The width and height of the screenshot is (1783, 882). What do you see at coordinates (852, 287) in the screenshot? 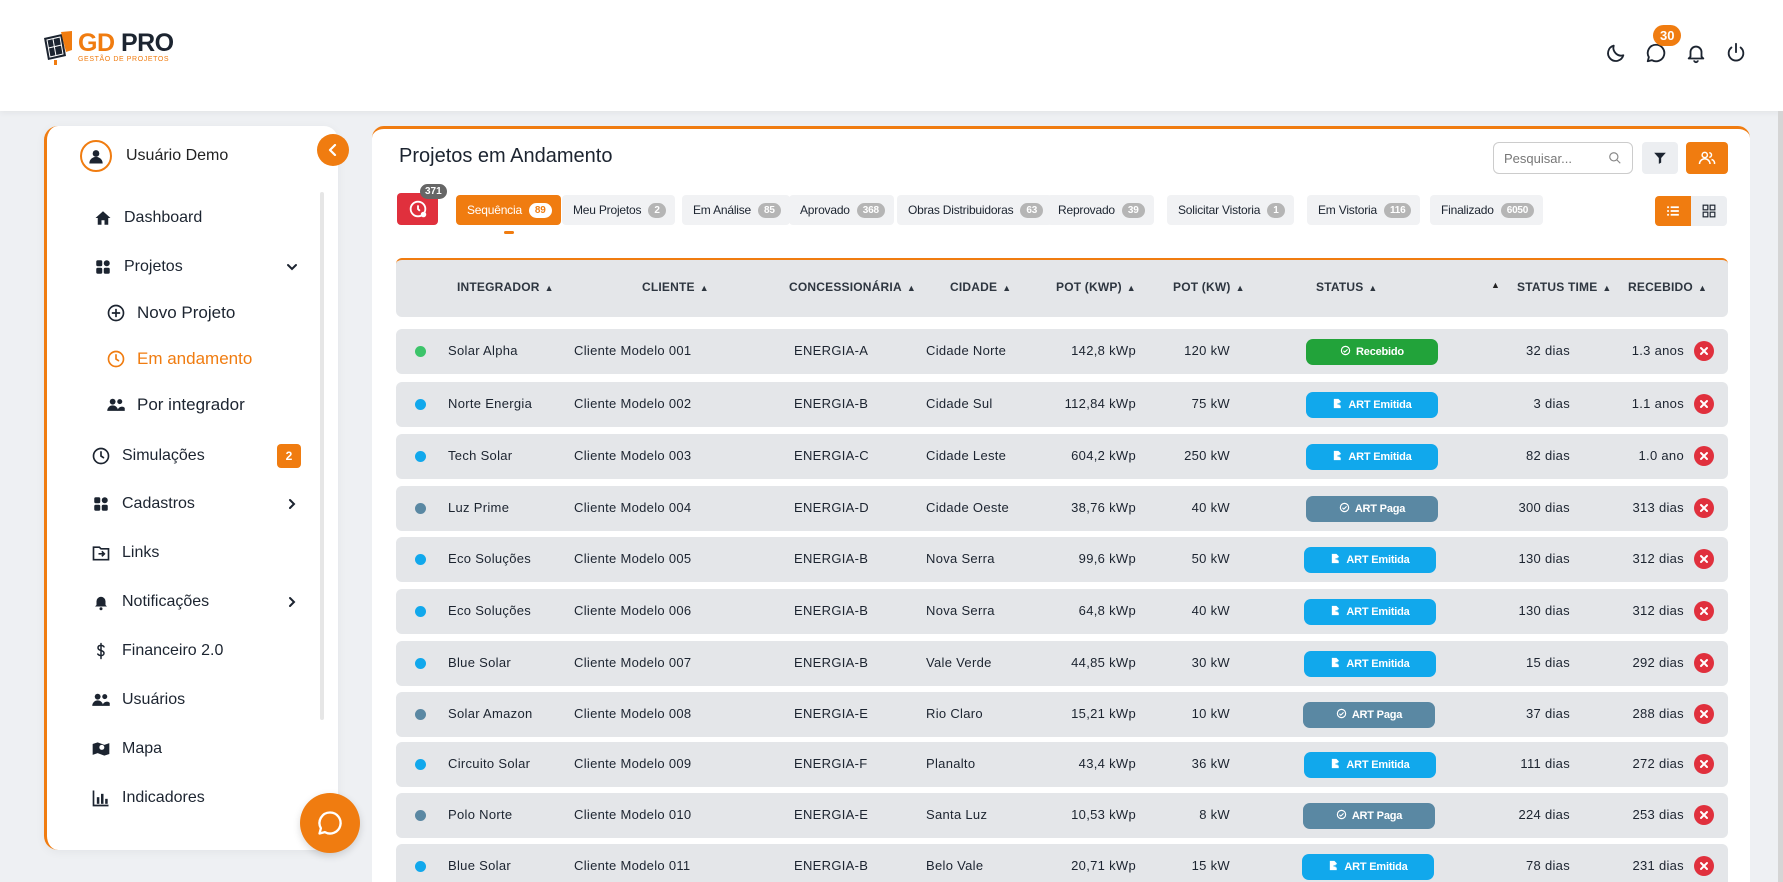
I see `column-header-concessionaria: CONCESSIONÁRIA ▲` at bounding box center [852, 287].